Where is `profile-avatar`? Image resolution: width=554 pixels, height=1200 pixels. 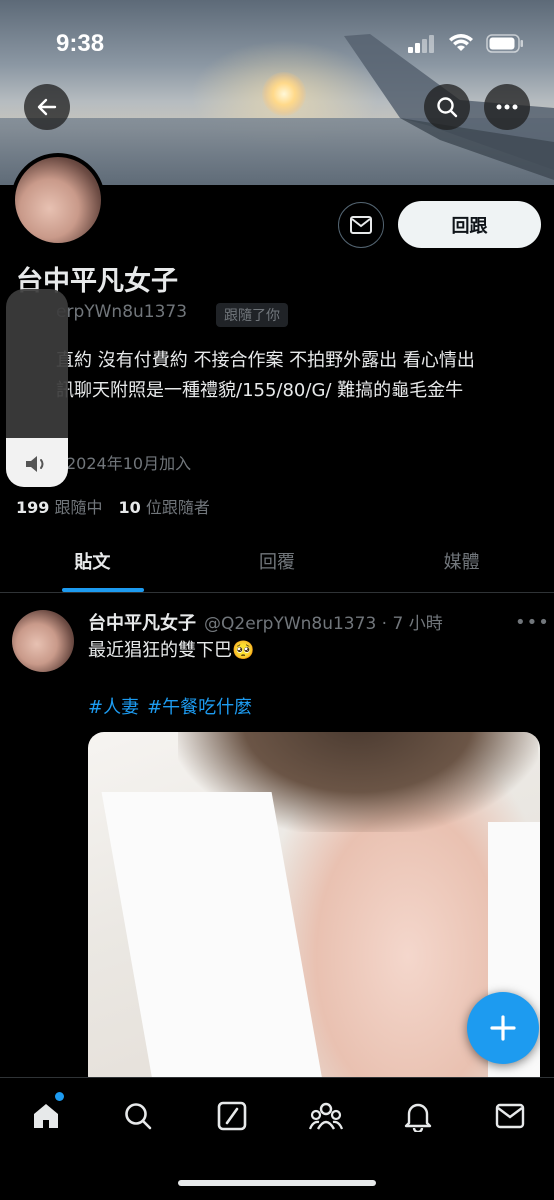 profile-avatar is located at coordinates (58, 200).